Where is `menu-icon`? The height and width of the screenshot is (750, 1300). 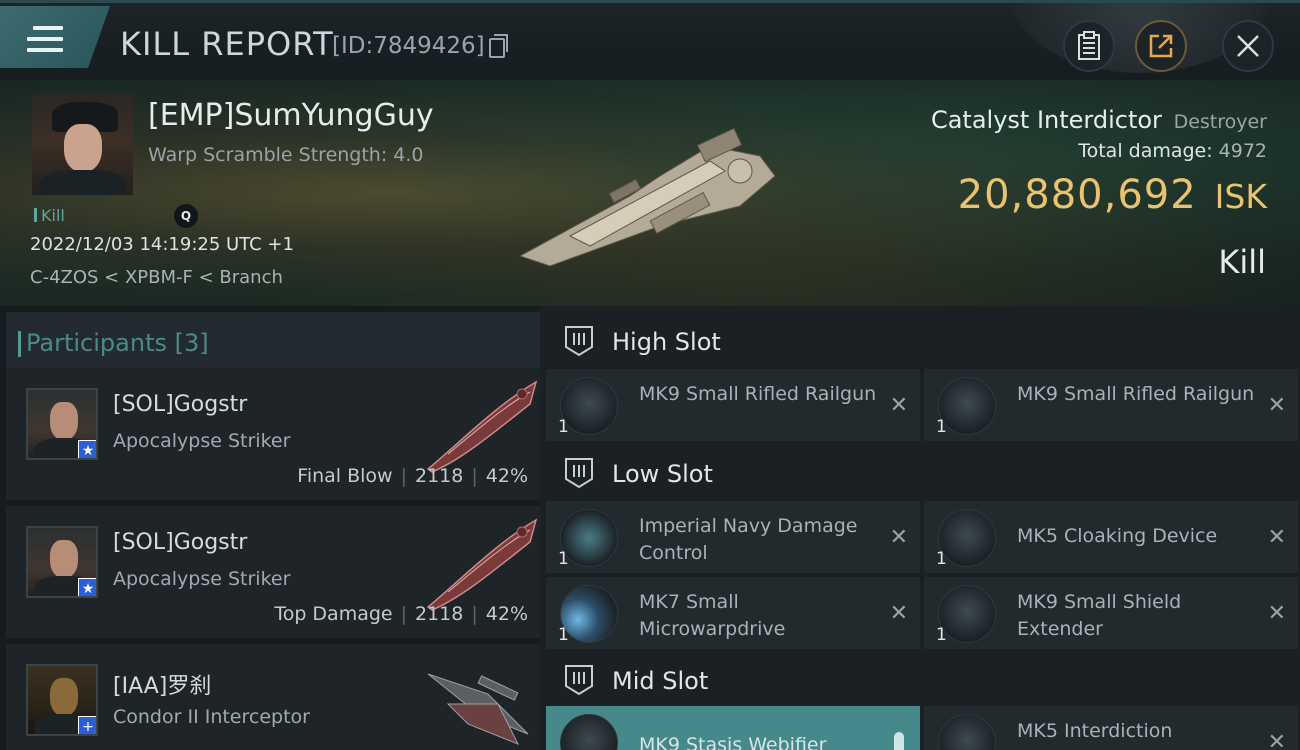
menu-icon is located at coordinates (45, 42).